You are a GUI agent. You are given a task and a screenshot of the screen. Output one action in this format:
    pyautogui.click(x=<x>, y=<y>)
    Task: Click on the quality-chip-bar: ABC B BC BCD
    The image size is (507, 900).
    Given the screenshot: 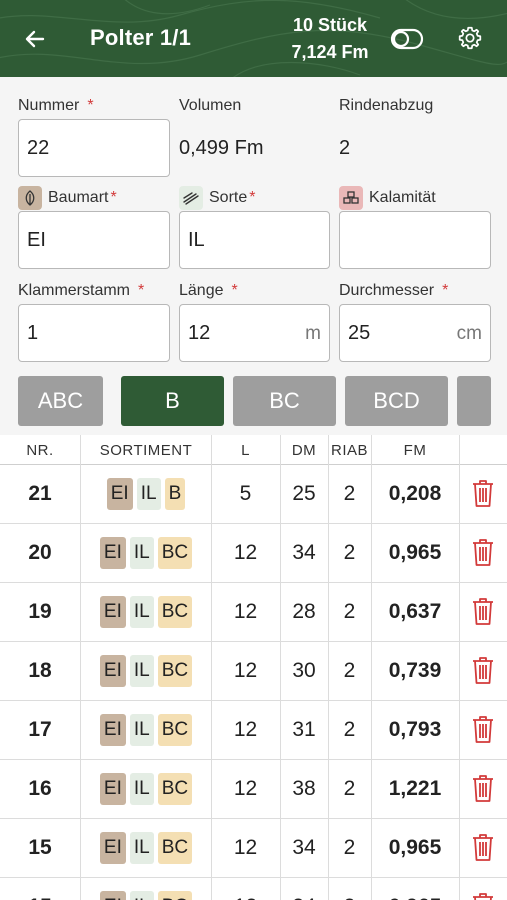 What is the action you would take?
    pyautogui.click(x=253, y=401)
    